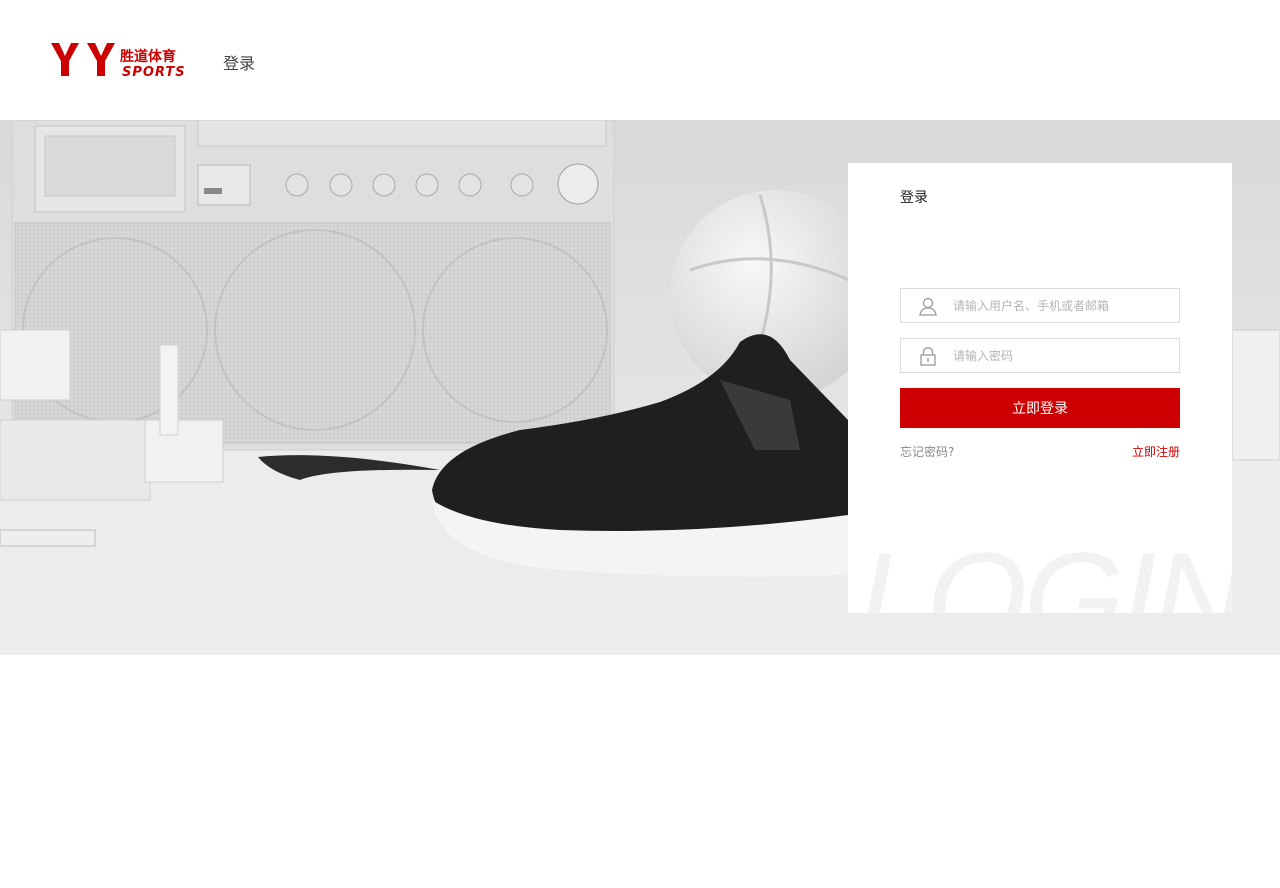  I want to click on password-field, so click(1040, 355).